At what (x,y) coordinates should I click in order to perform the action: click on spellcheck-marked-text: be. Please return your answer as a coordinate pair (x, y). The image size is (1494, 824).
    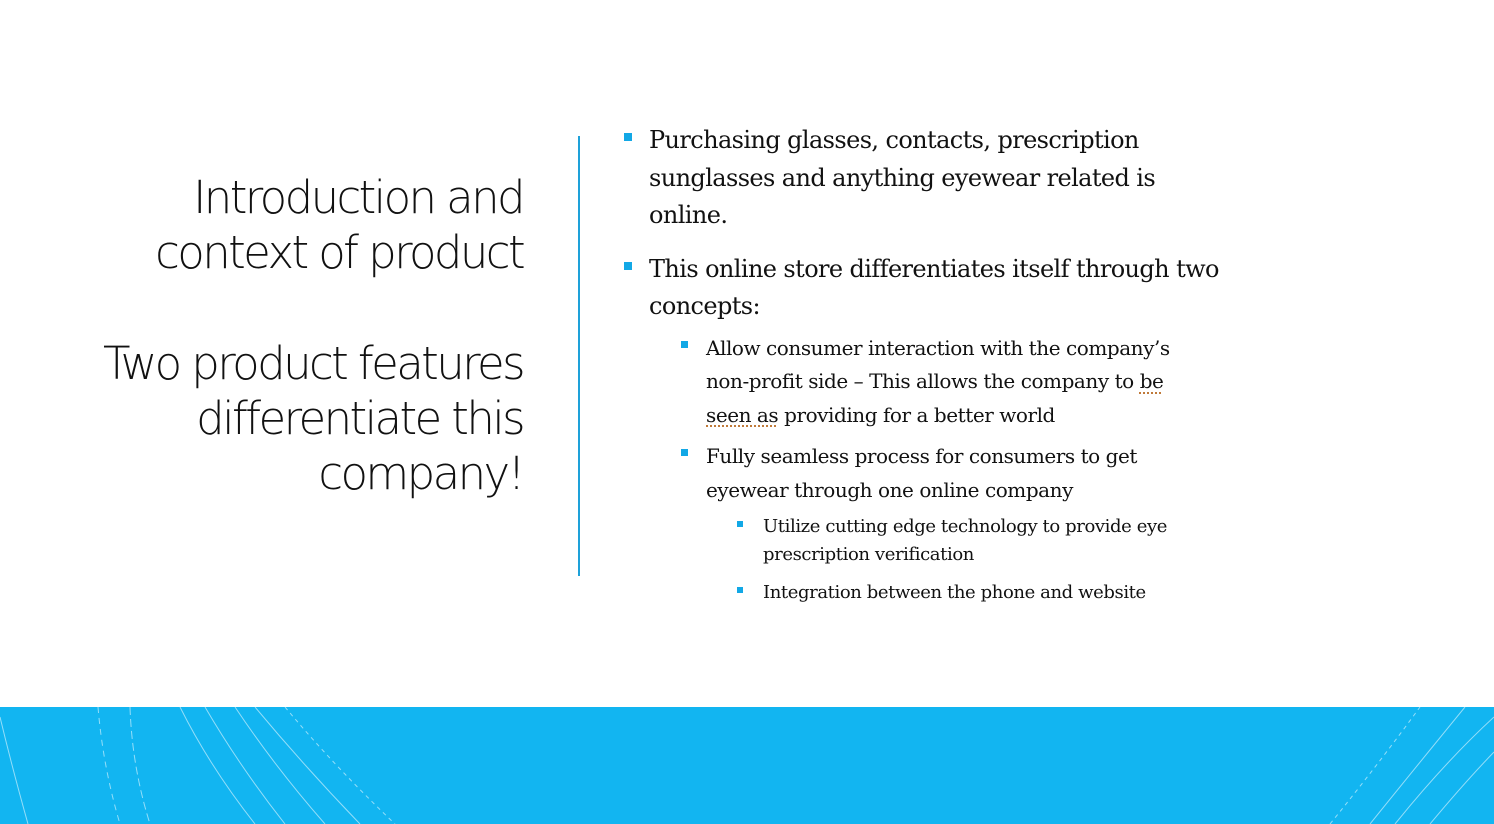
    Looking at the image, I should click on (1151, 381).